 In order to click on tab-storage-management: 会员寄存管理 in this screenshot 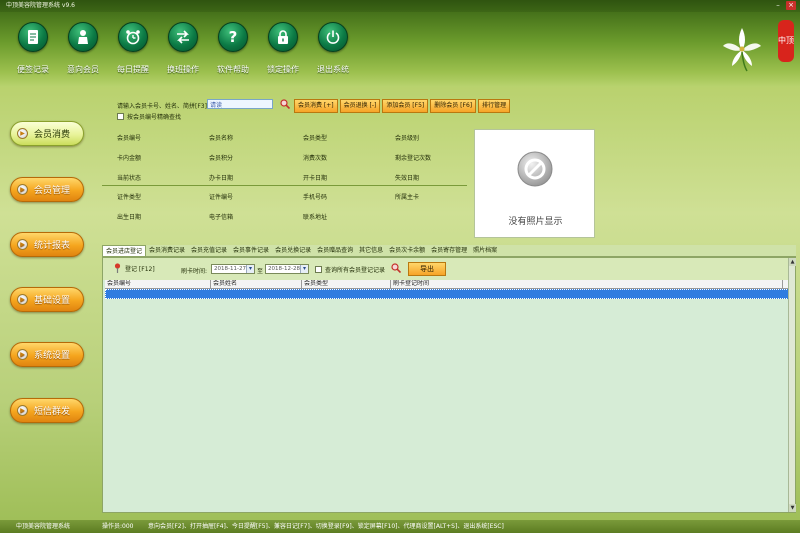, I will do `click(449, 250)`.